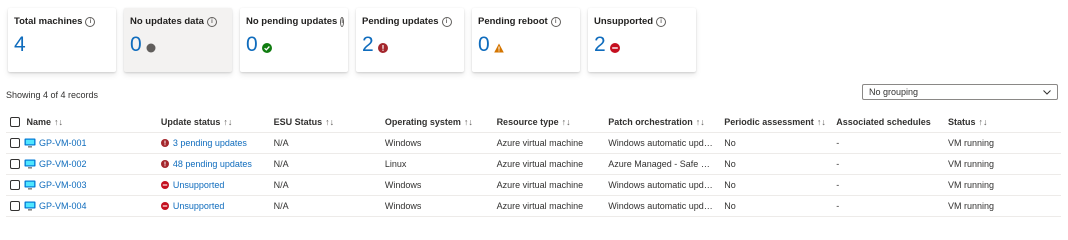 Image resolution: width=1068 pixels, height=240 pixels. I want to click on chevron-down-icon, so click(1047, 92).